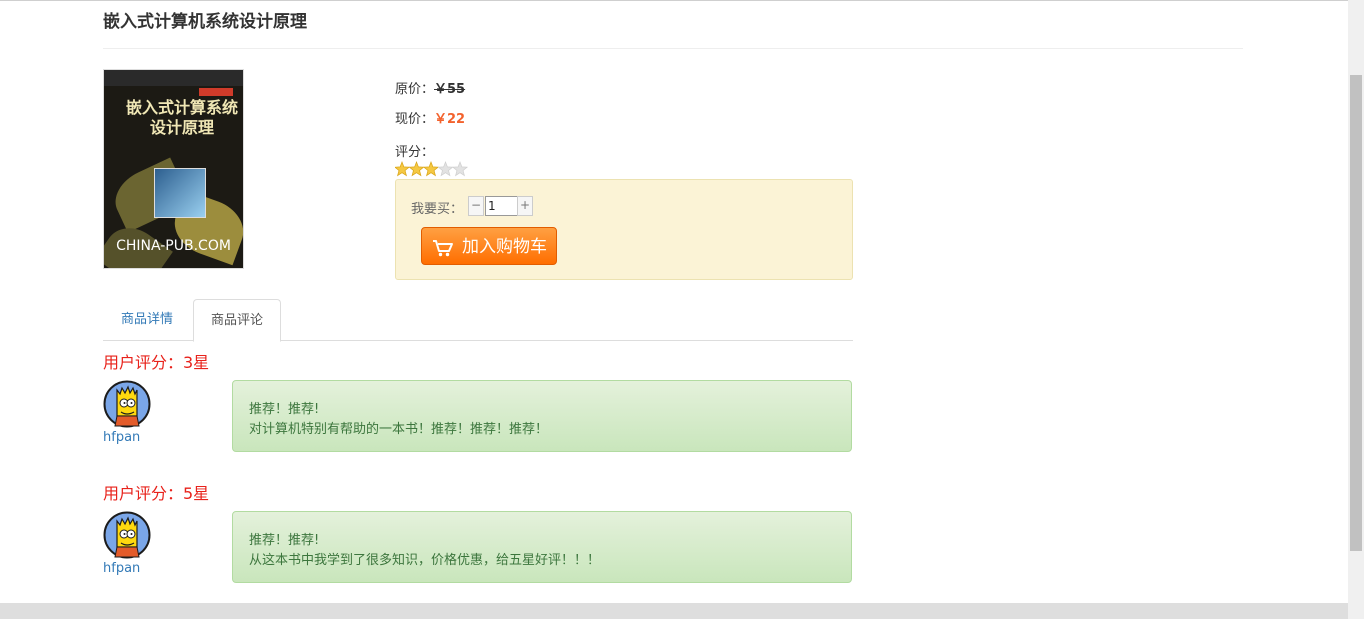 This screenshot has width=1364, height=619. I want to click on tab-product-details: 商品详情, so click(147, 319).